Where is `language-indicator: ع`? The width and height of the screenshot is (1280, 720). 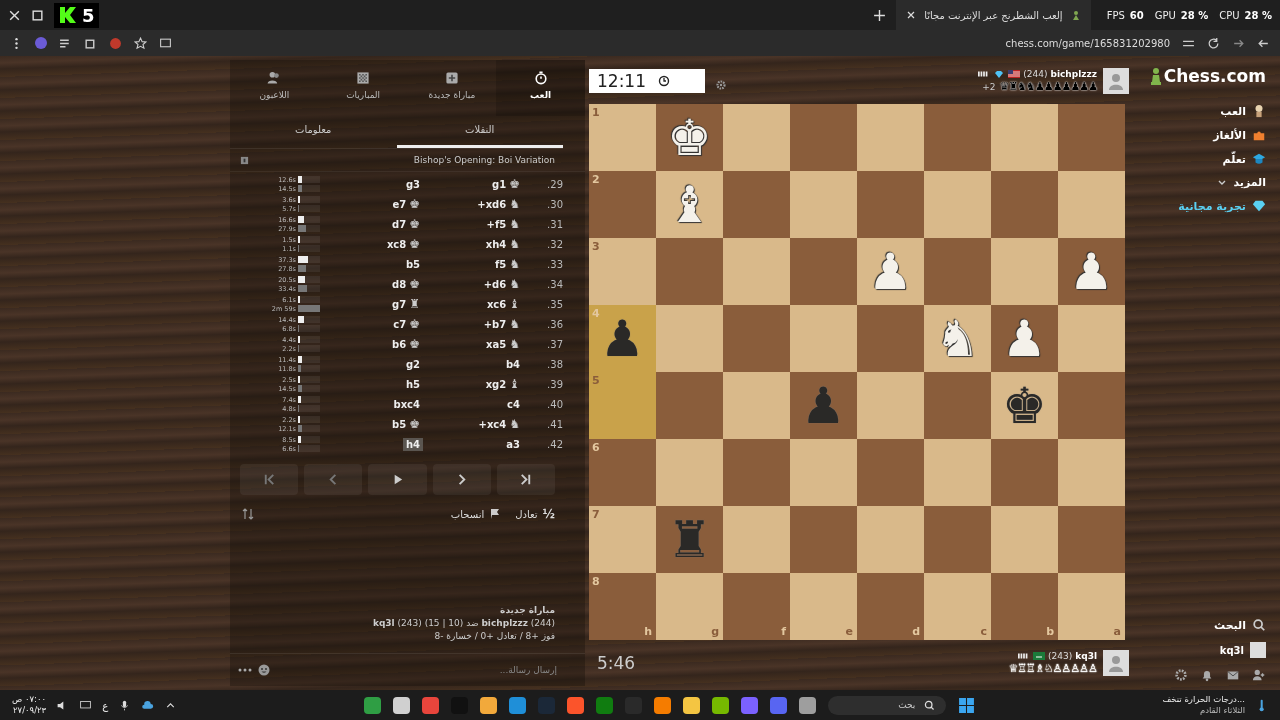 language-indicator: ع is located at coordinates (105, 705).